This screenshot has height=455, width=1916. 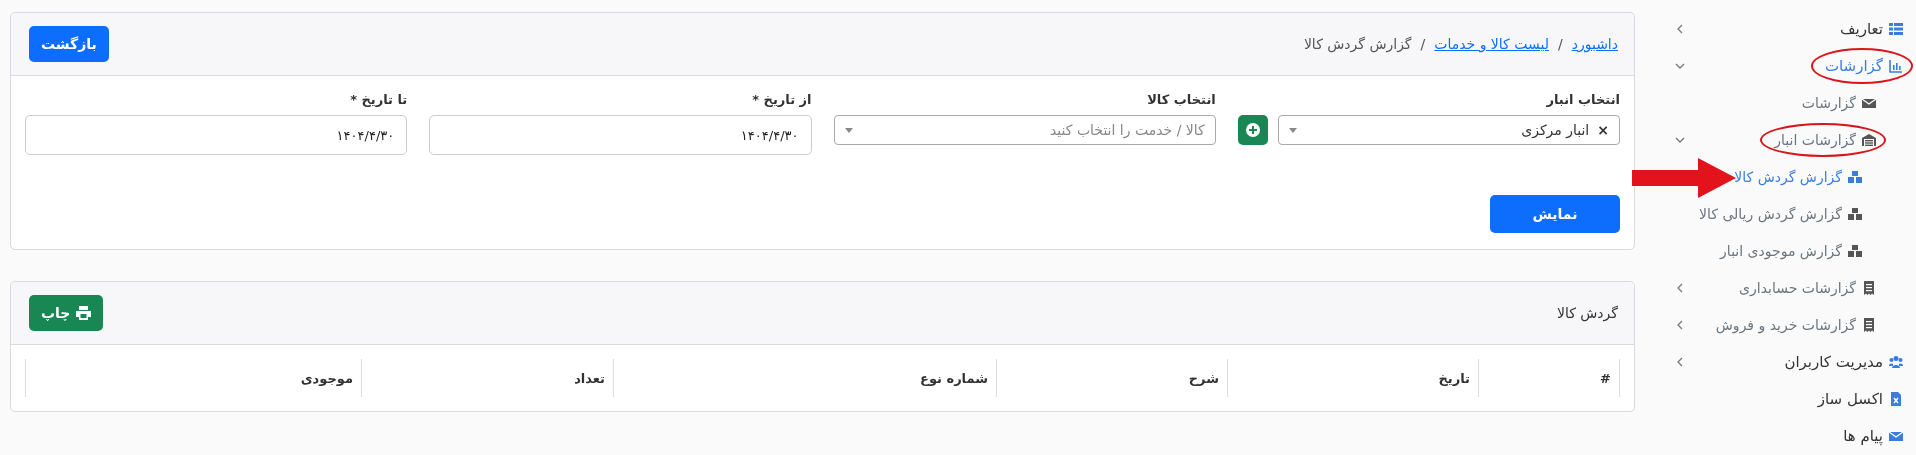 I want to click on printer-icon, so click(x=84, y=313).